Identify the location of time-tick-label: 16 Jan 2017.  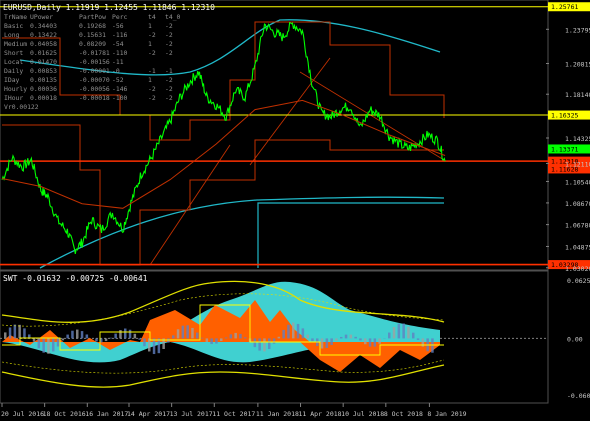
(106, 414).